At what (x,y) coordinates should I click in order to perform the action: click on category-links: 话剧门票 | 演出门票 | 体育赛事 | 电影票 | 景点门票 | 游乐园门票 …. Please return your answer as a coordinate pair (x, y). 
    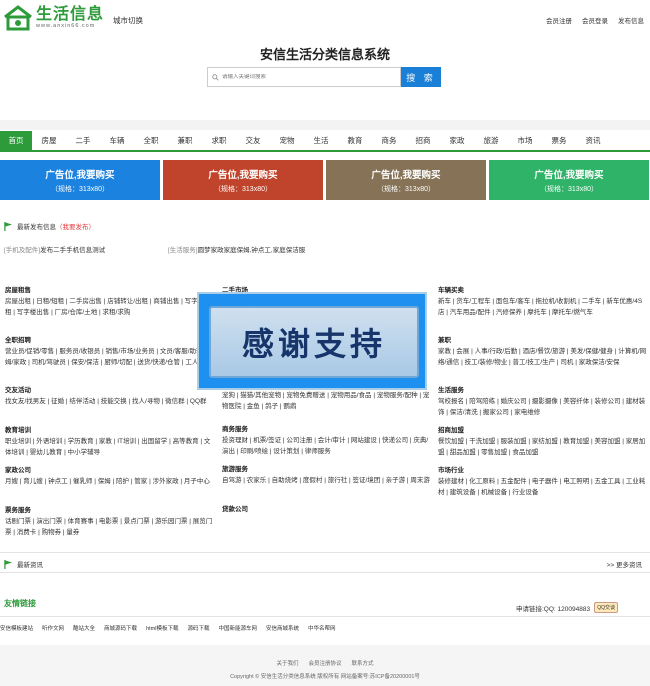
    Looking at the image, I should click on (110, 527).